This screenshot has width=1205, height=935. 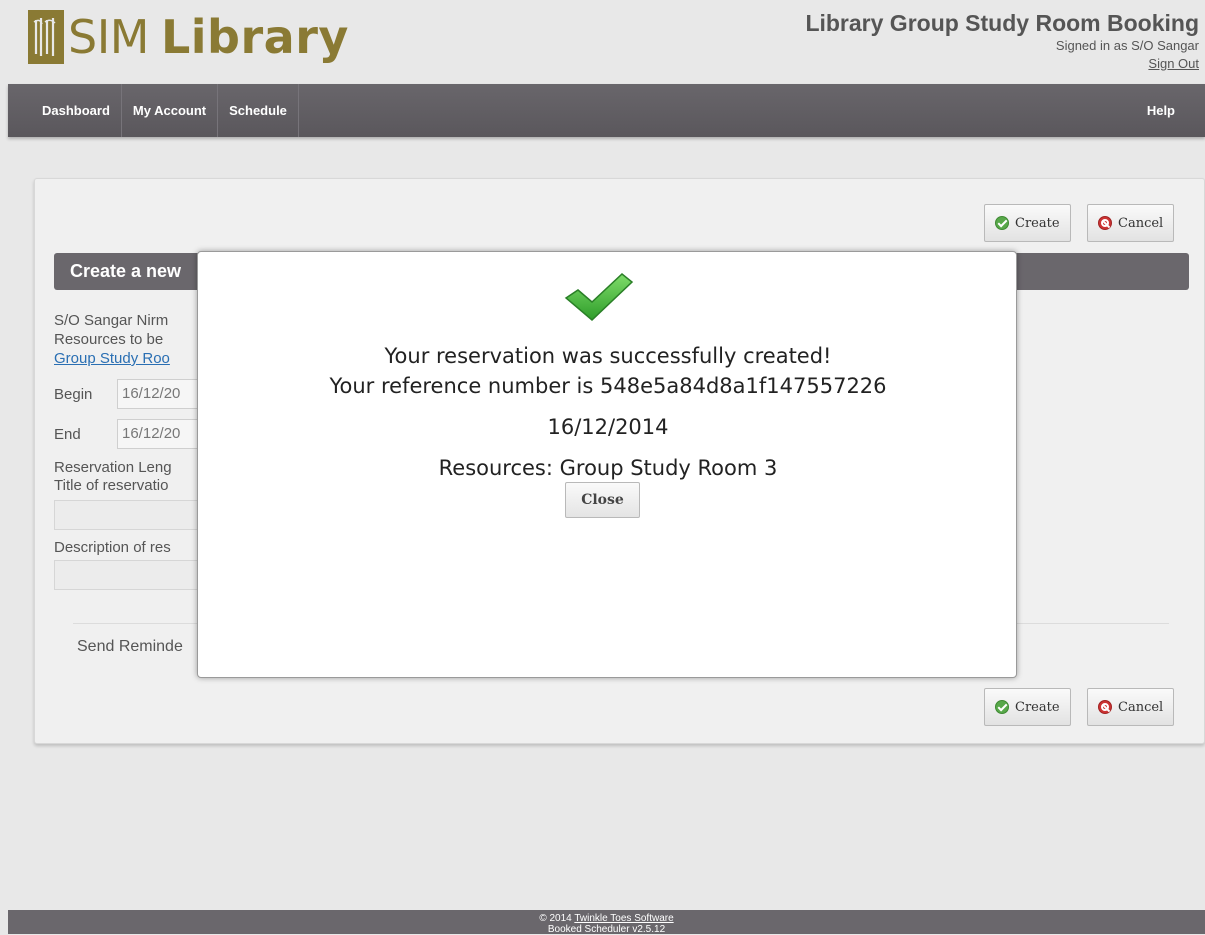 I want to click on logo-sim-text: SIM, so click(x=108, y=37).